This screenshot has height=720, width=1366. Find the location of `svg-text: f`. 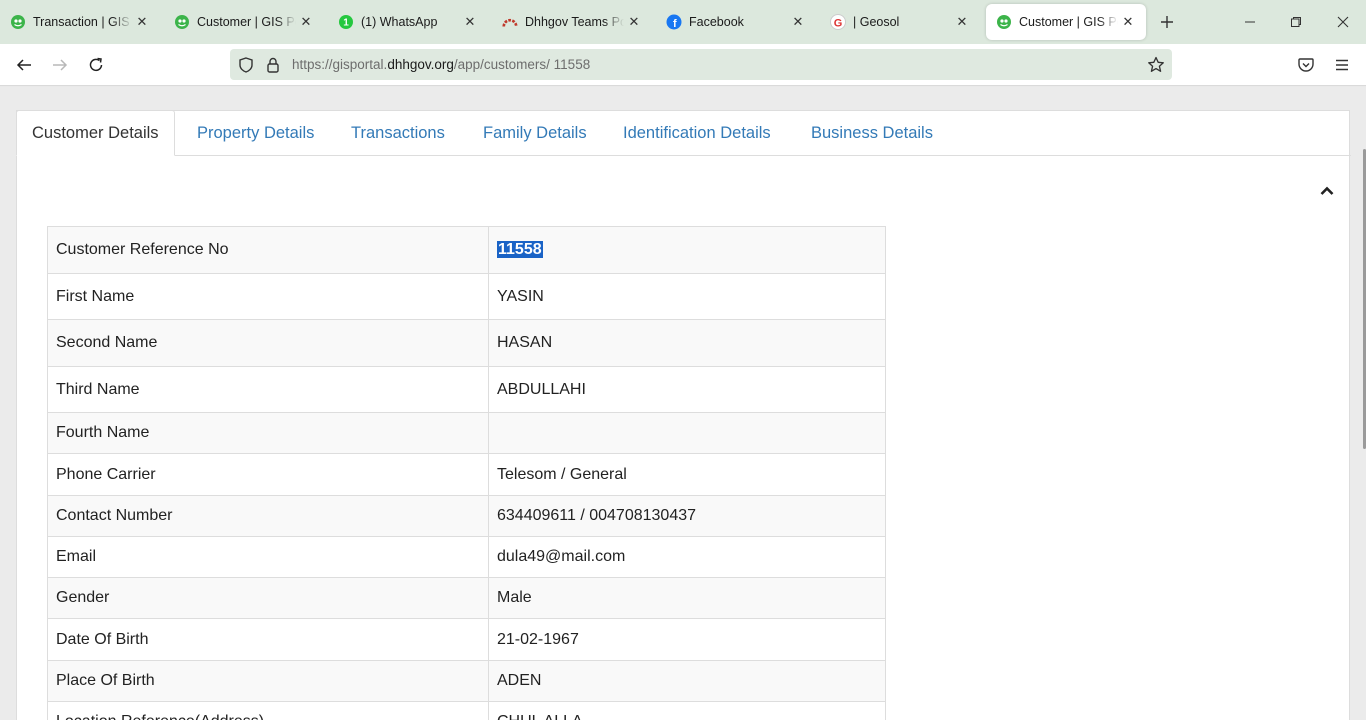

svg-text: f is located at coordinates (675, 24).